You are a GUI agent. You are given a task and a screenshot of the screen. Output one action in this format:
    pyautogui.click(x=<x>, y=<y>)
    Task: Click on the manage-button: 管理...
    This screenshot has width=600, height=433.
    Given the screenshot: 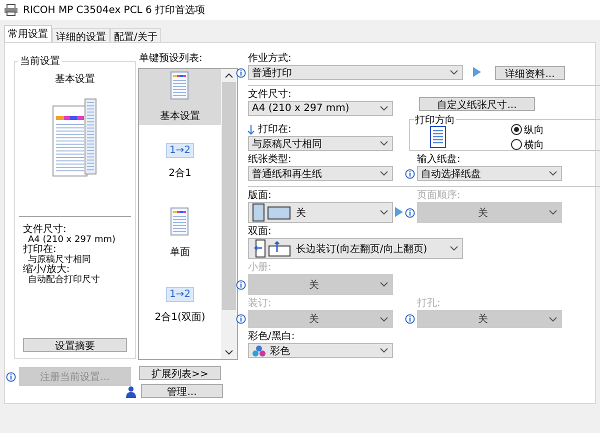 What is the action you would take?
    pyautogui.click(x=182, y=391)
    